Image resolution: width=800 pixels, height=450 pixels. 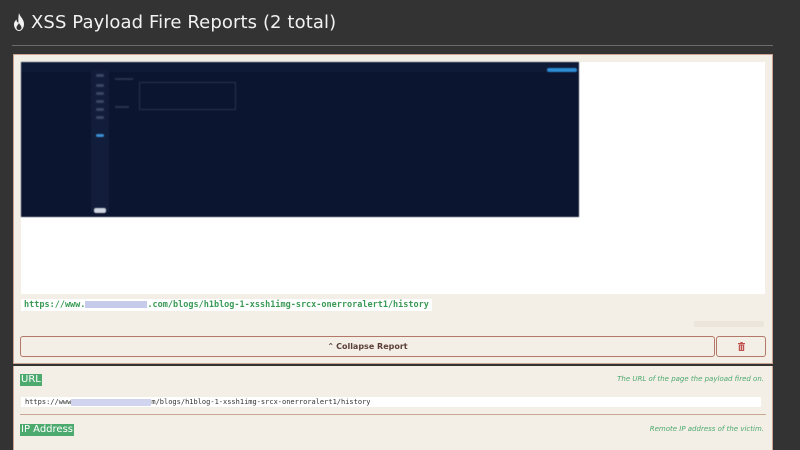 I want to click on page-title-text: XSS Payload Fire Reports (2 total), so click(x=184, y=22).